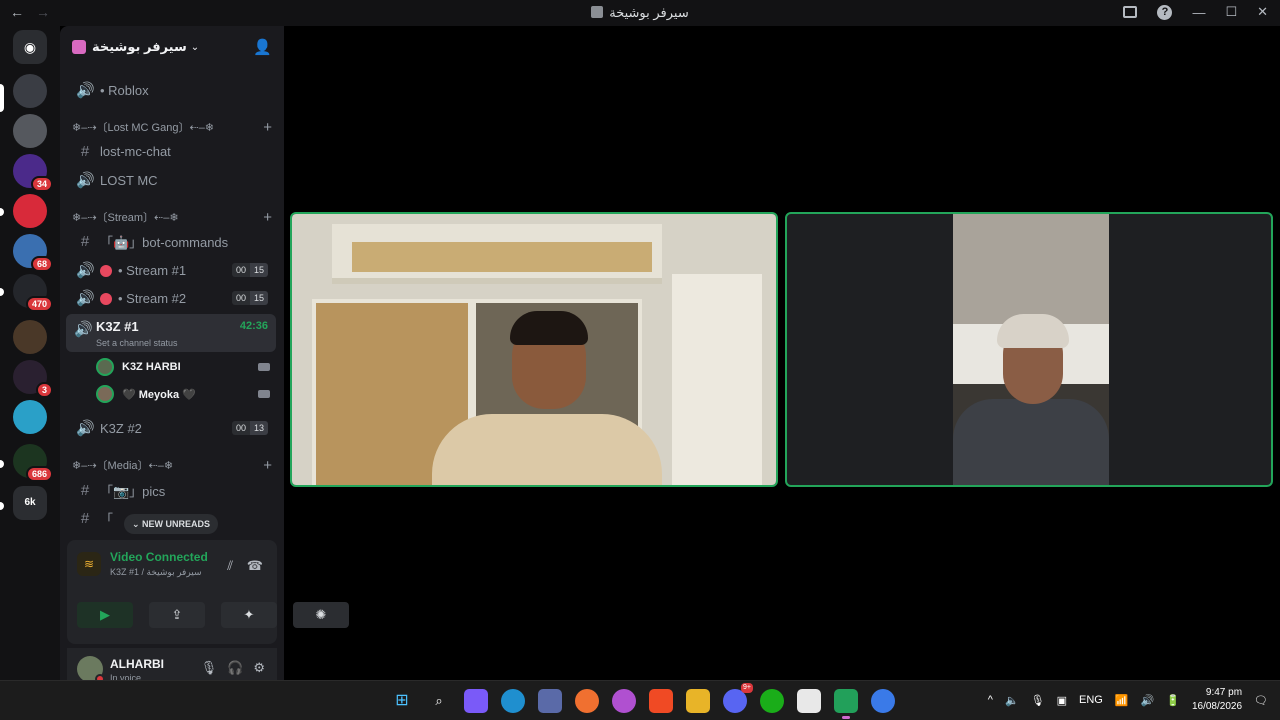 This screenshot has width=1280, height=720. I want to click on video-tile-meyoka, so click(1029, 349).